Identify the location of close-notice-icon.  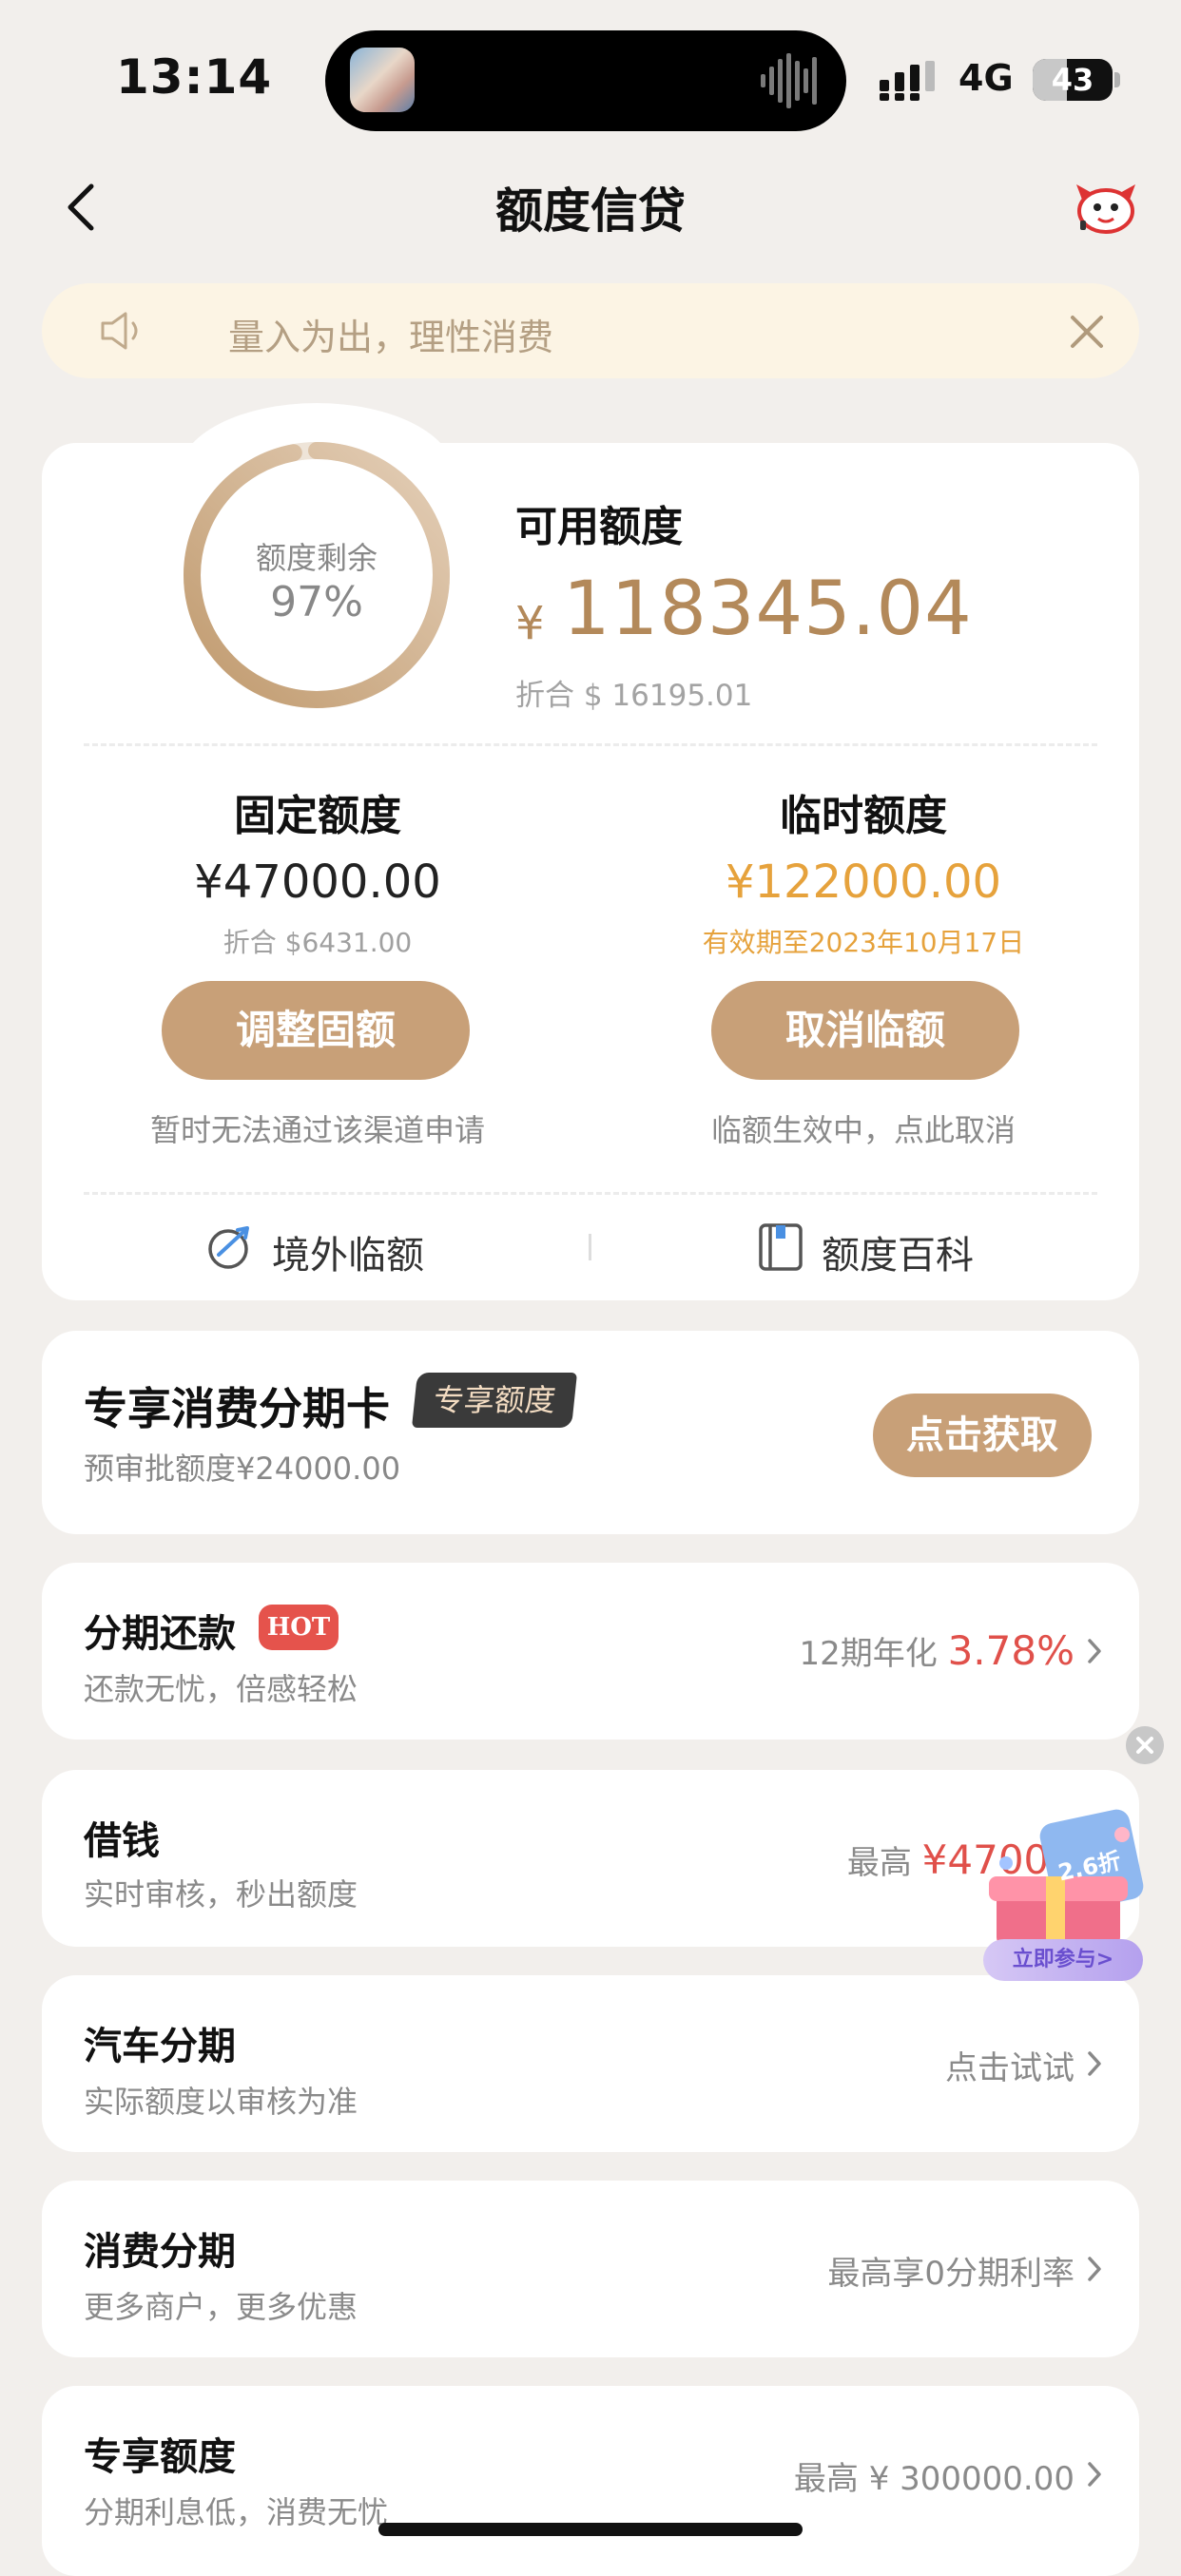
(1087, 332).